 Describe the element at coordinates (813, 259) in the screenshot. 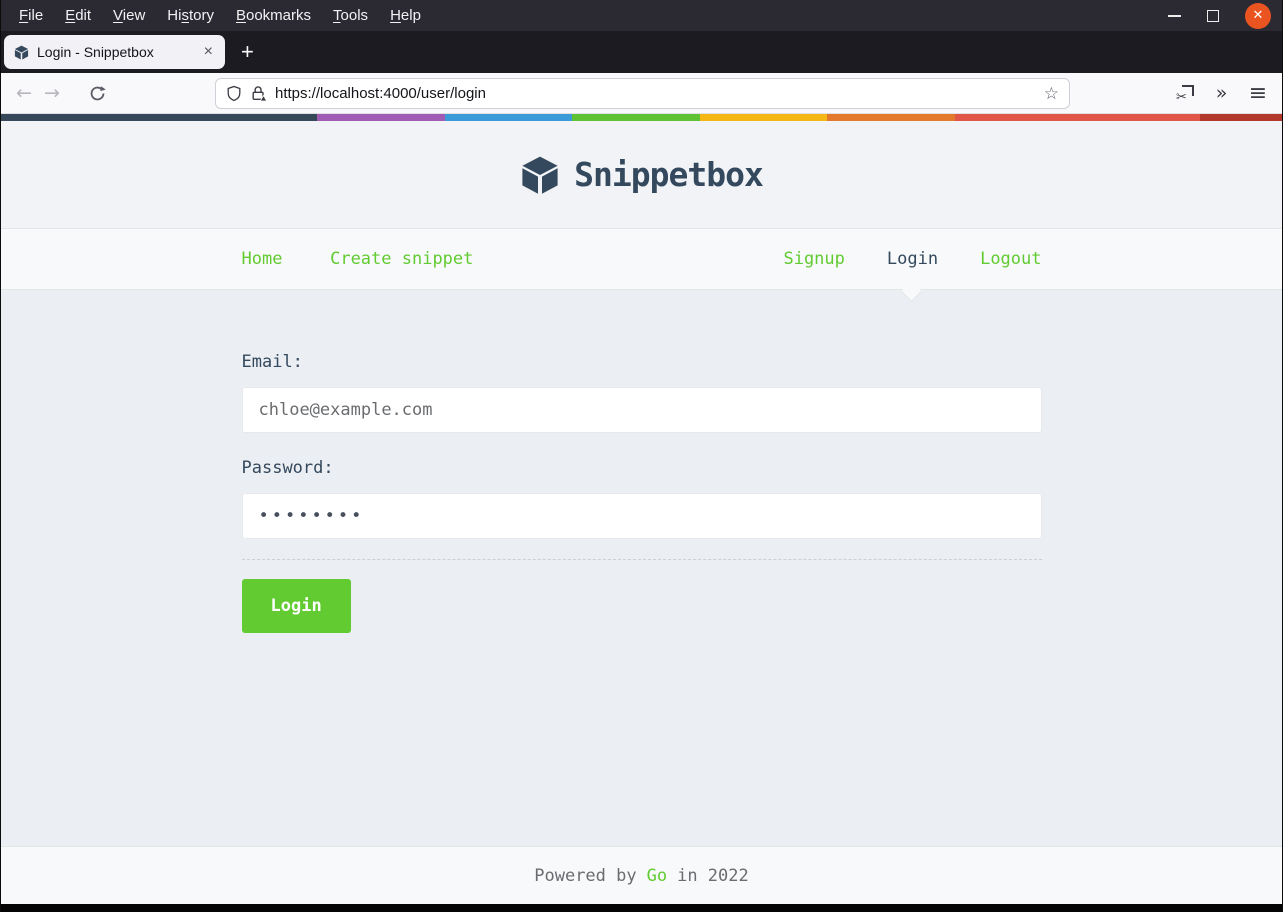

I see `nav-signup-link: Signup` at that location.